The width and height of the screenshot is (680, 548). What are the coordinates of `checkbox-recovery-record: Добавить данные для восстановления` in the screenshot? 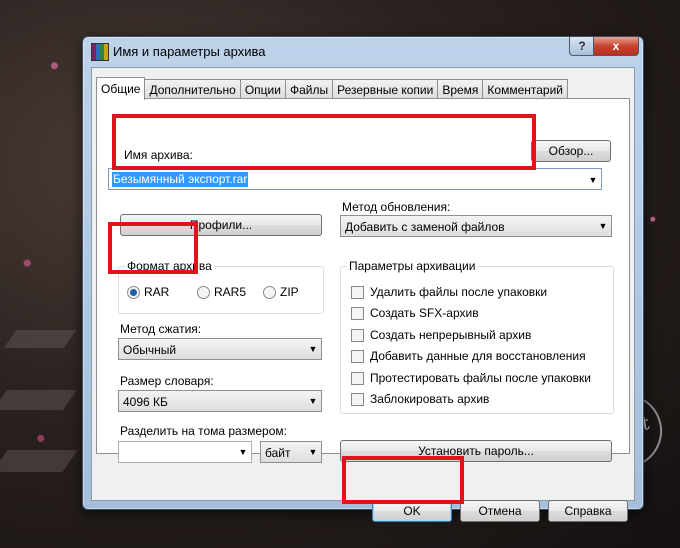 It's located at (468, 356).